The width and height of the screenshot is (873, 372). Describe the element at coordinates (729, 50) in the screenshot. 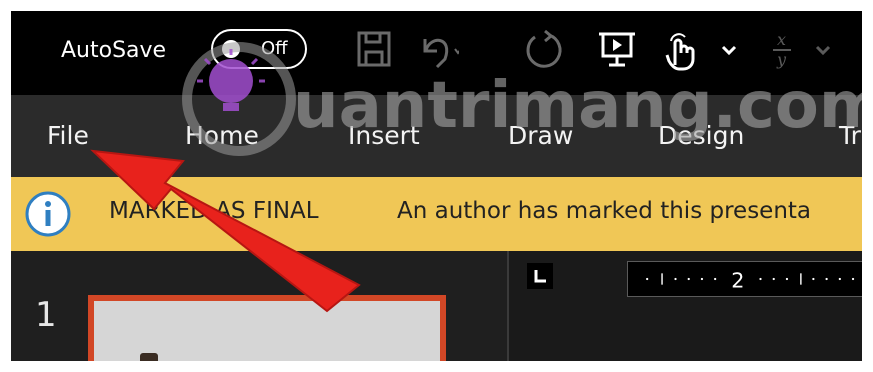

I see `customize-chevron-icon` at that location.